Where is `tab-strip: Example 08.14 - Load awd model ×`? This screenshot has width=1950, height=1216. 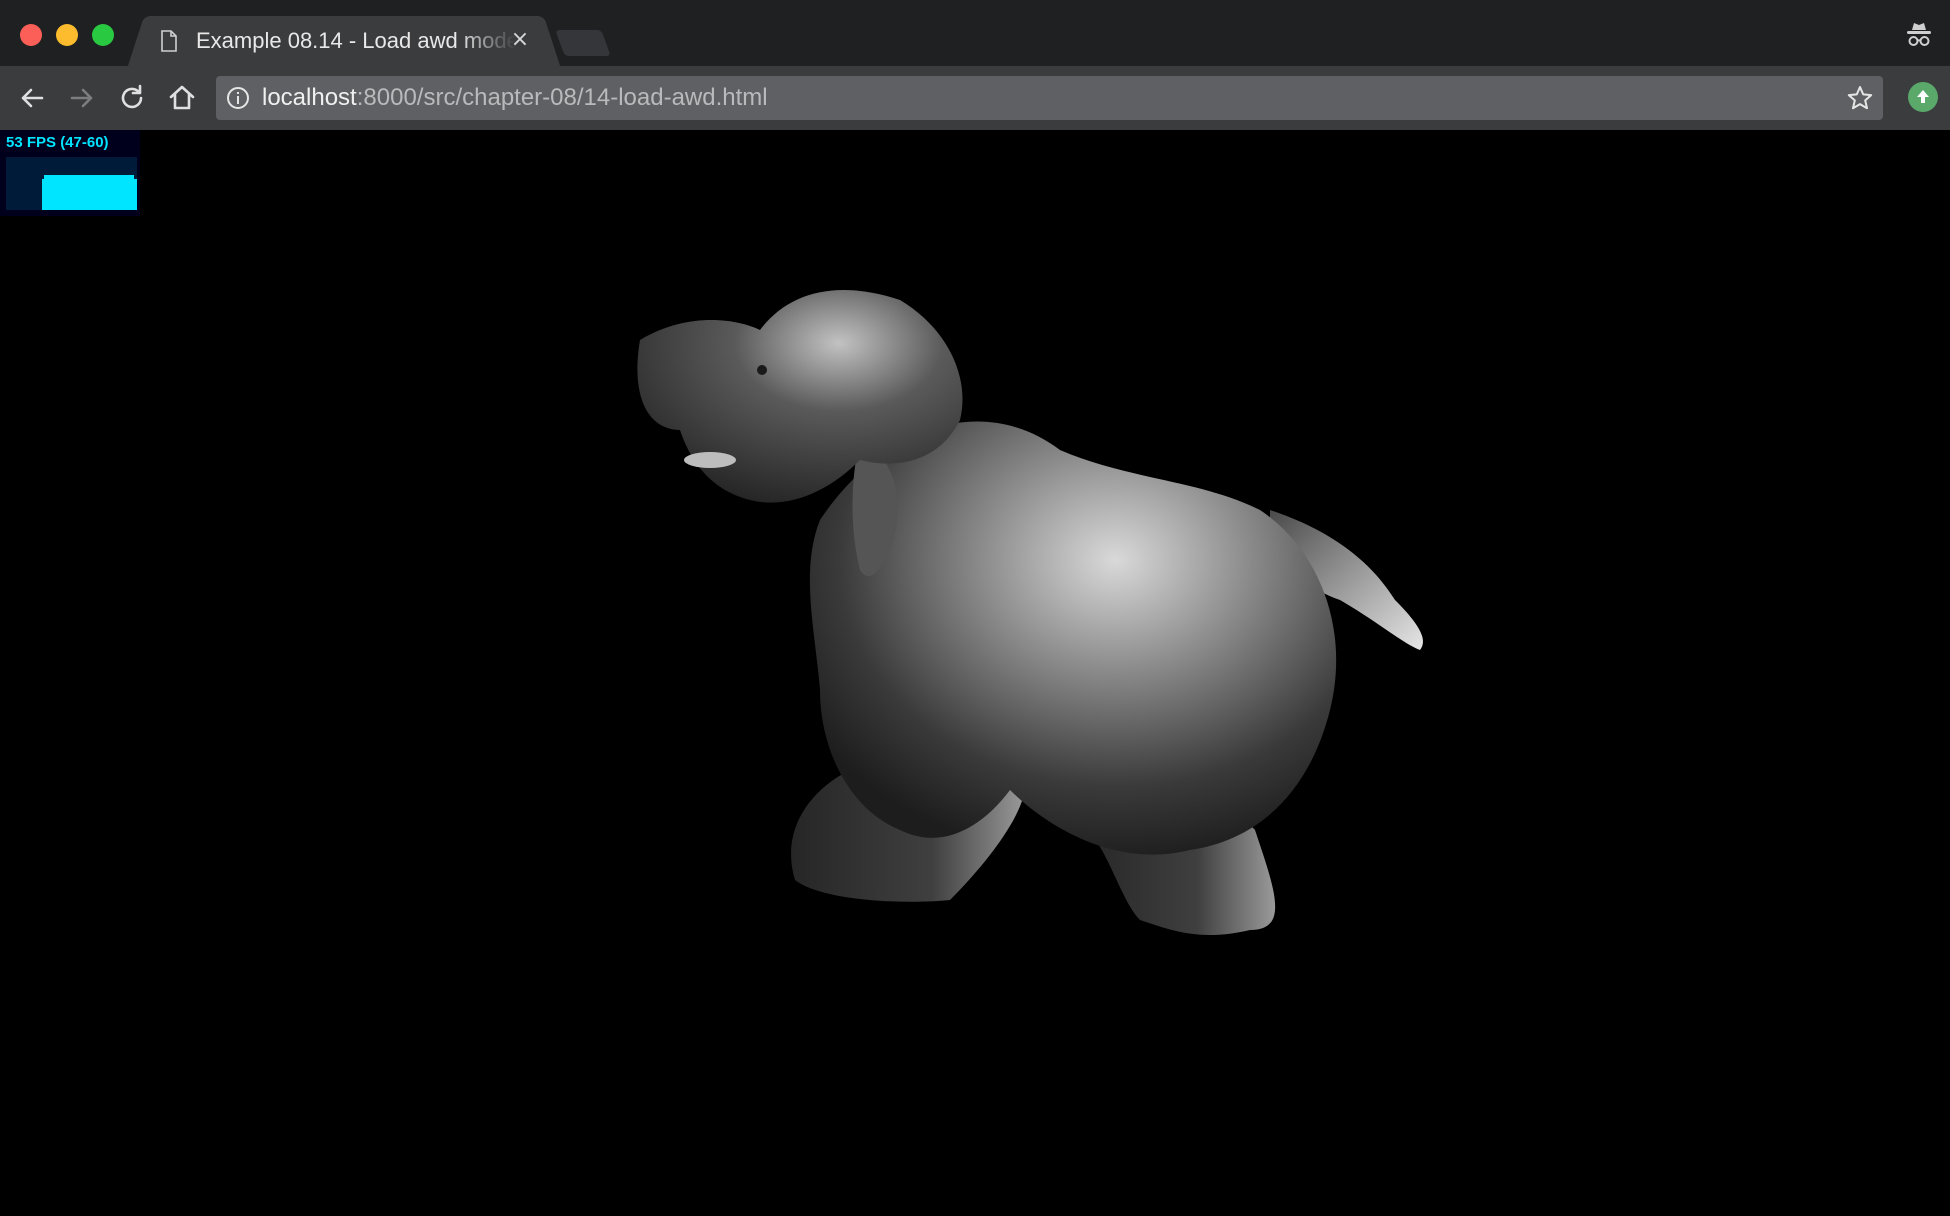
tab-strip: Example 08.14 - Load awd model × is located at coordinates (975, 33).